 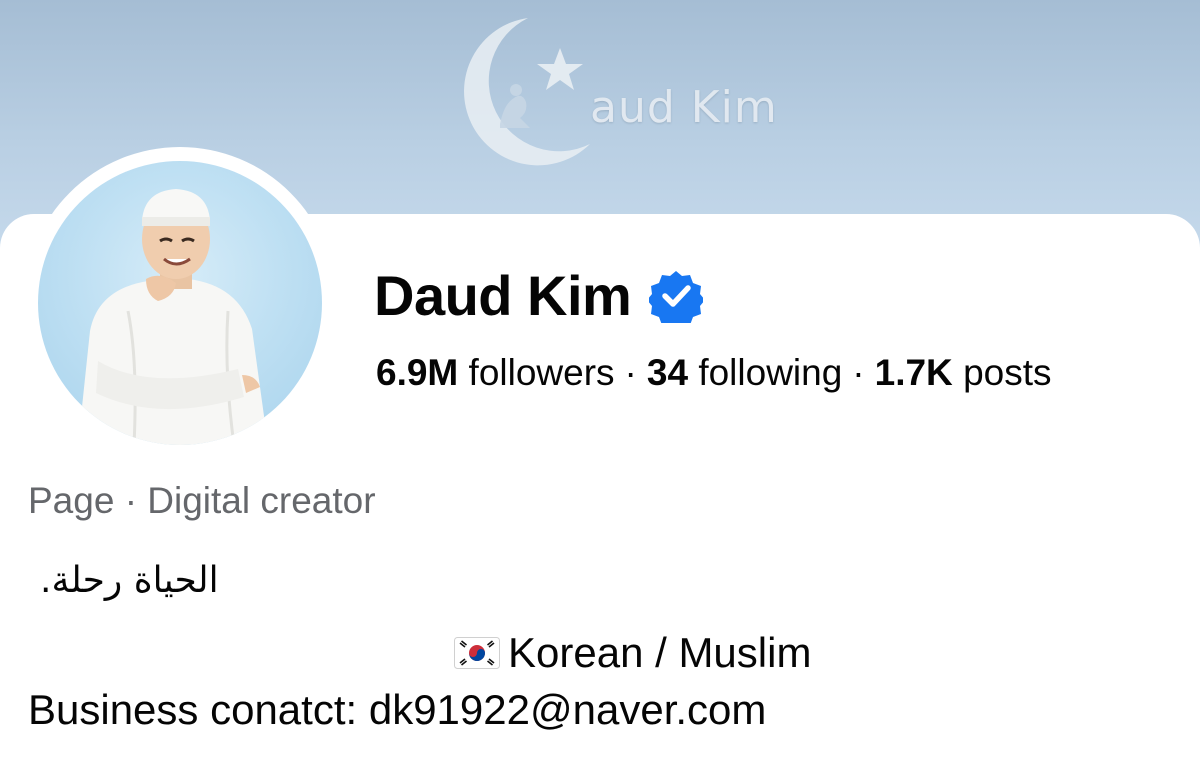 What do you see at coordinates (417, 372) in the screenshot?
I see `followers-count: 6.9M` at bounding box center [417, 372].